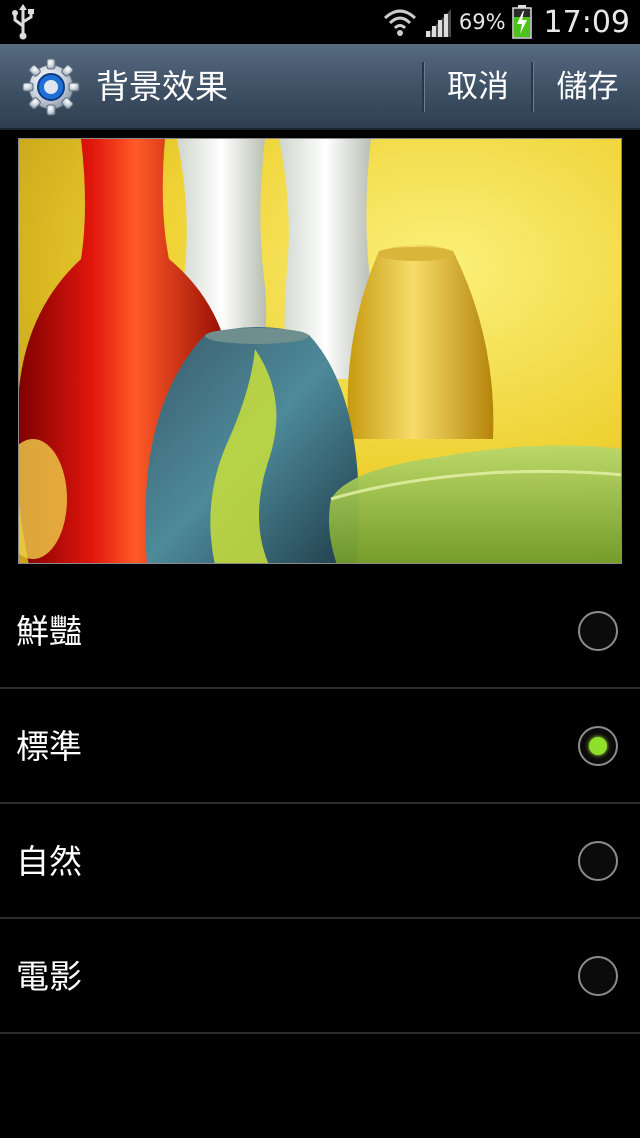 Image resolution: width=640 pixels, height=1138 pixels. What do you see at coordinates (162, 86) in the screenshot?
I see `page-title: 背景效果` at bounding box center [162, 86].